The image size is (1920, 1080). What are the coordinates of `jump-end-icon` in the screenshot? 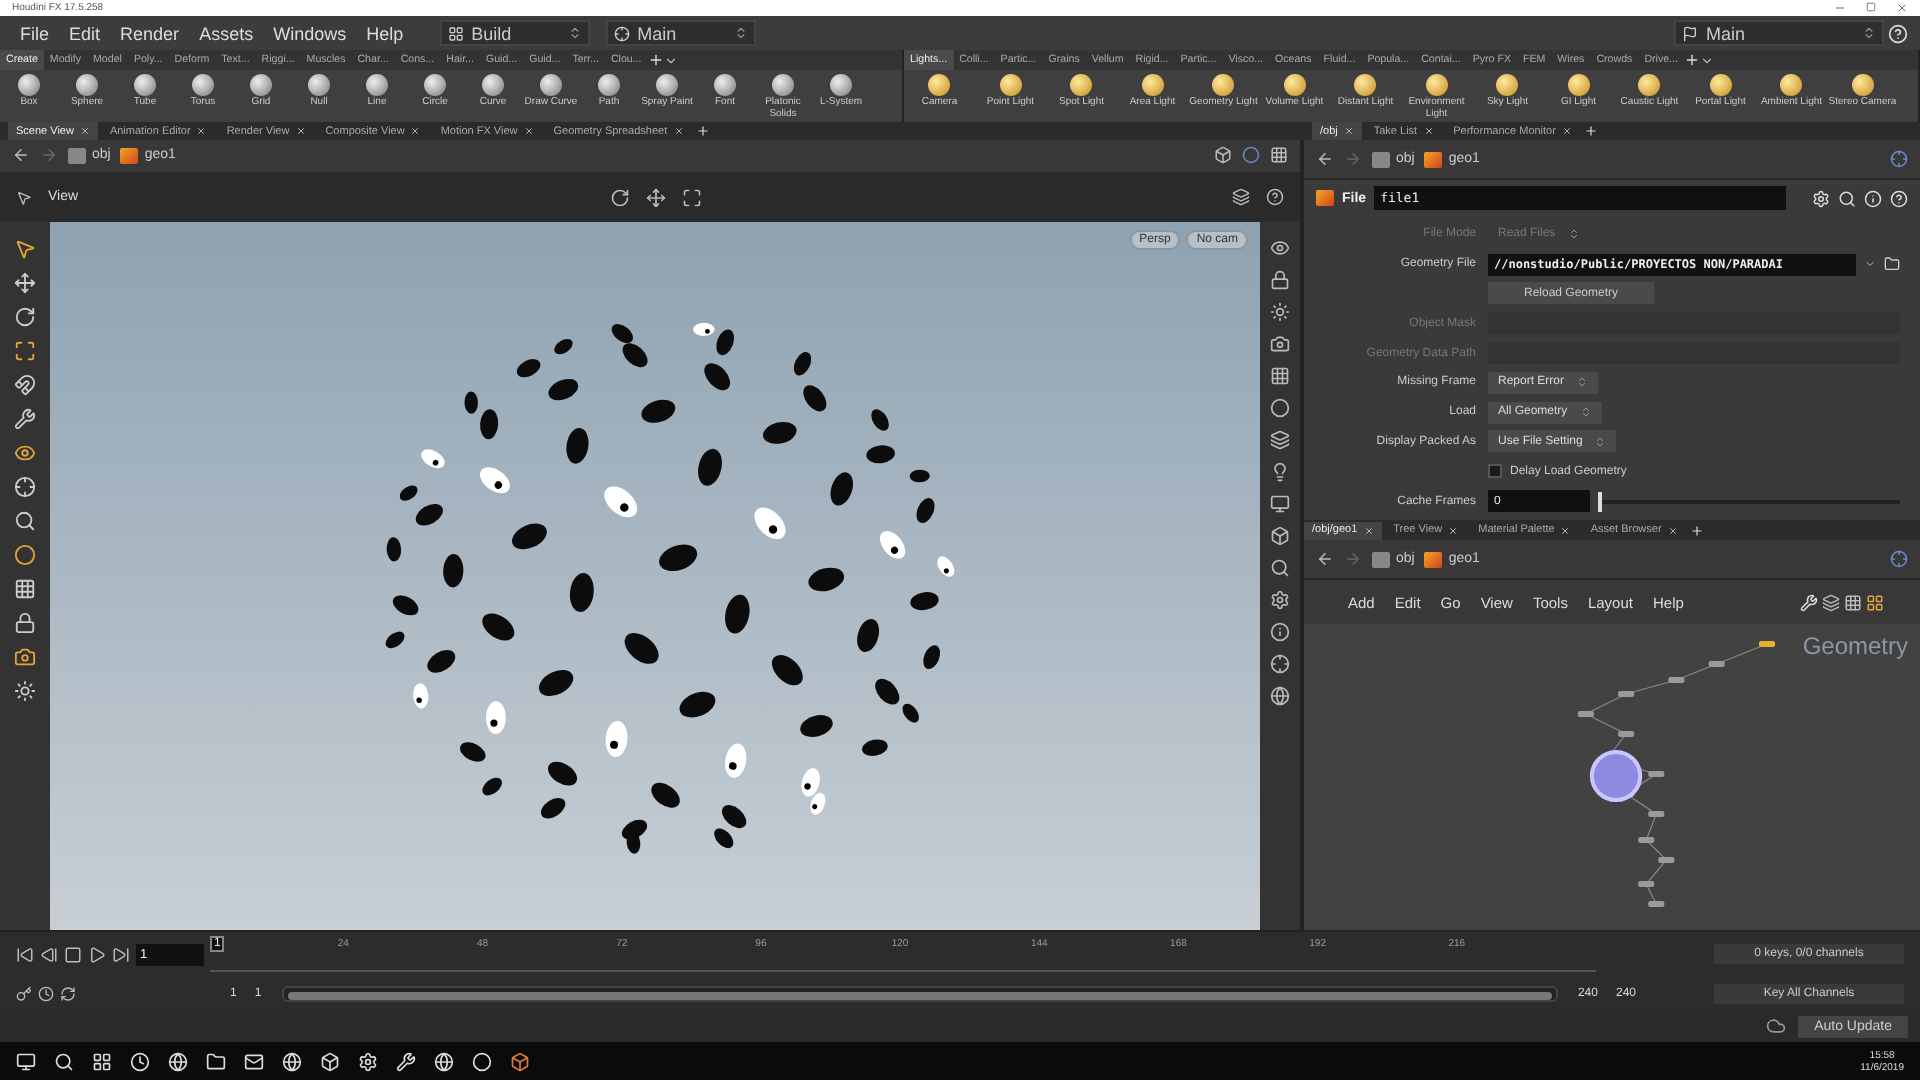 It's located at (121, 954).